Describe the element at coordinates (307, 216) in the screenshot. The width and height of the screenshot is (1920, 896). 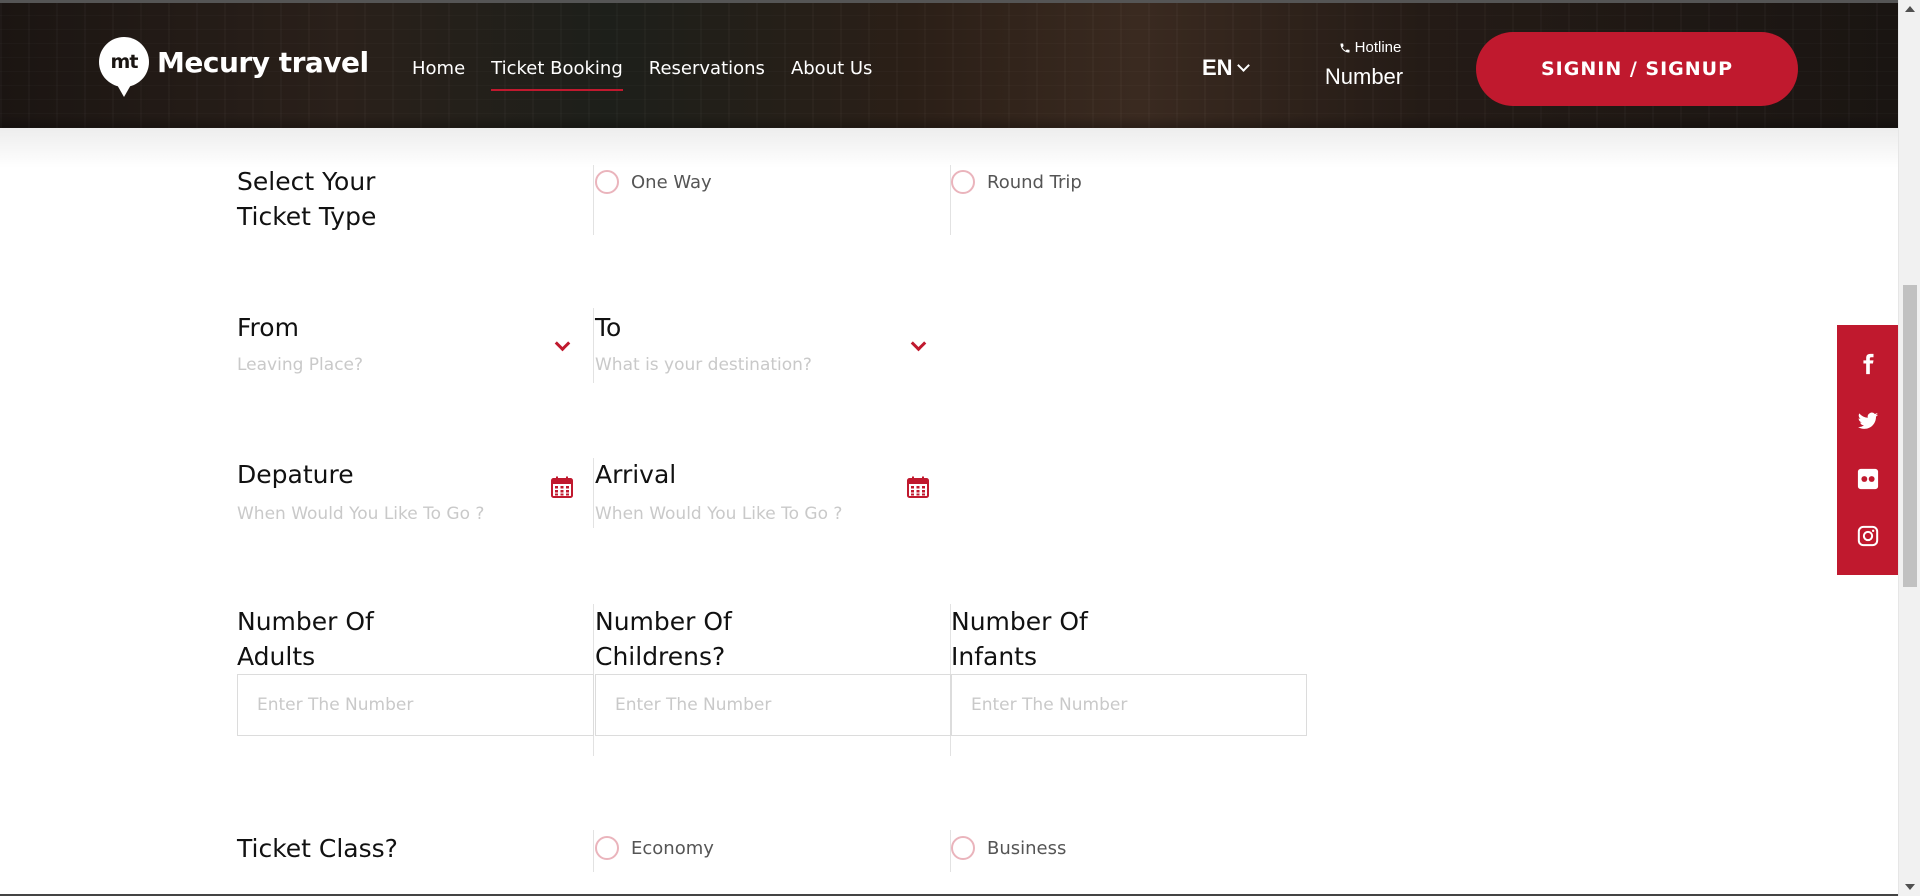
I see `ticket-type-label-line2: Ticket Type` at that location.